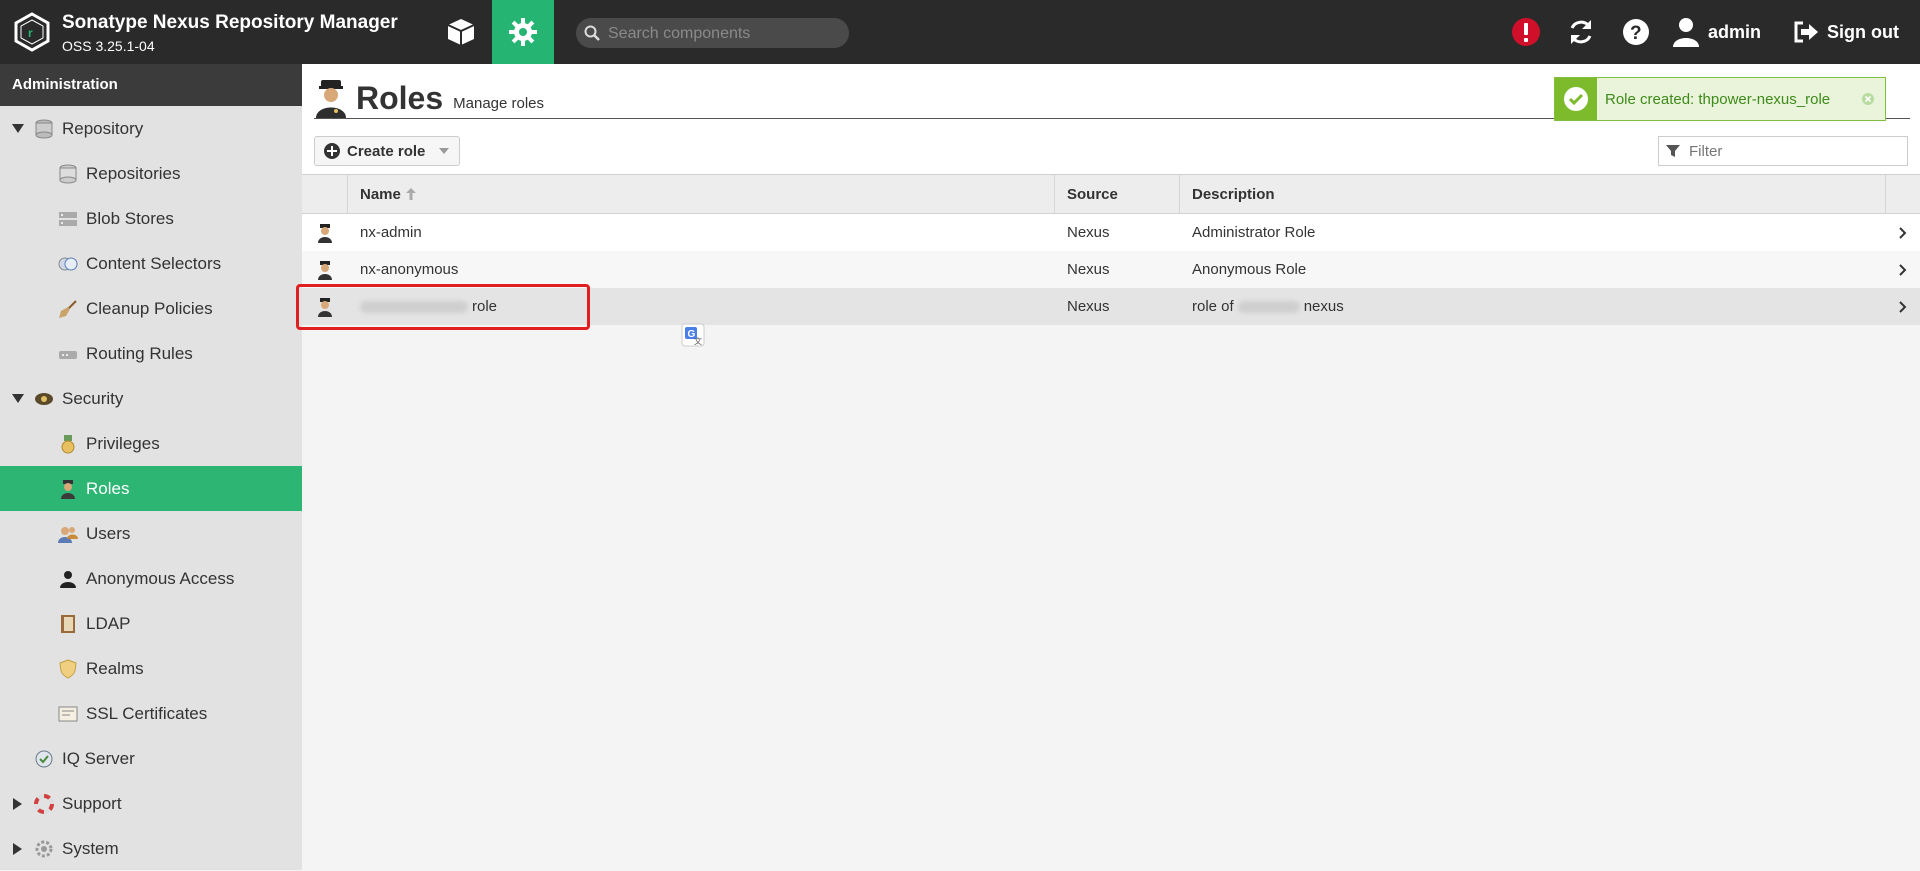  Describe the element at coordinates (151, 128) in the screenshot. I see `sidebar-item-repository: Repository` at that location.